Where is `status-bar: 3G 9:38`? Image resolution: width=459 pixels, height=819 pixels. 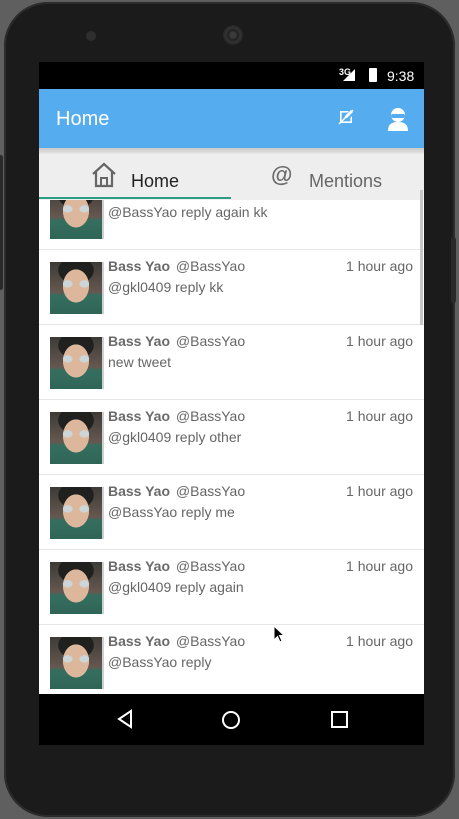 status-bar: 3G 9:38 is located at coordinates (231, 75).